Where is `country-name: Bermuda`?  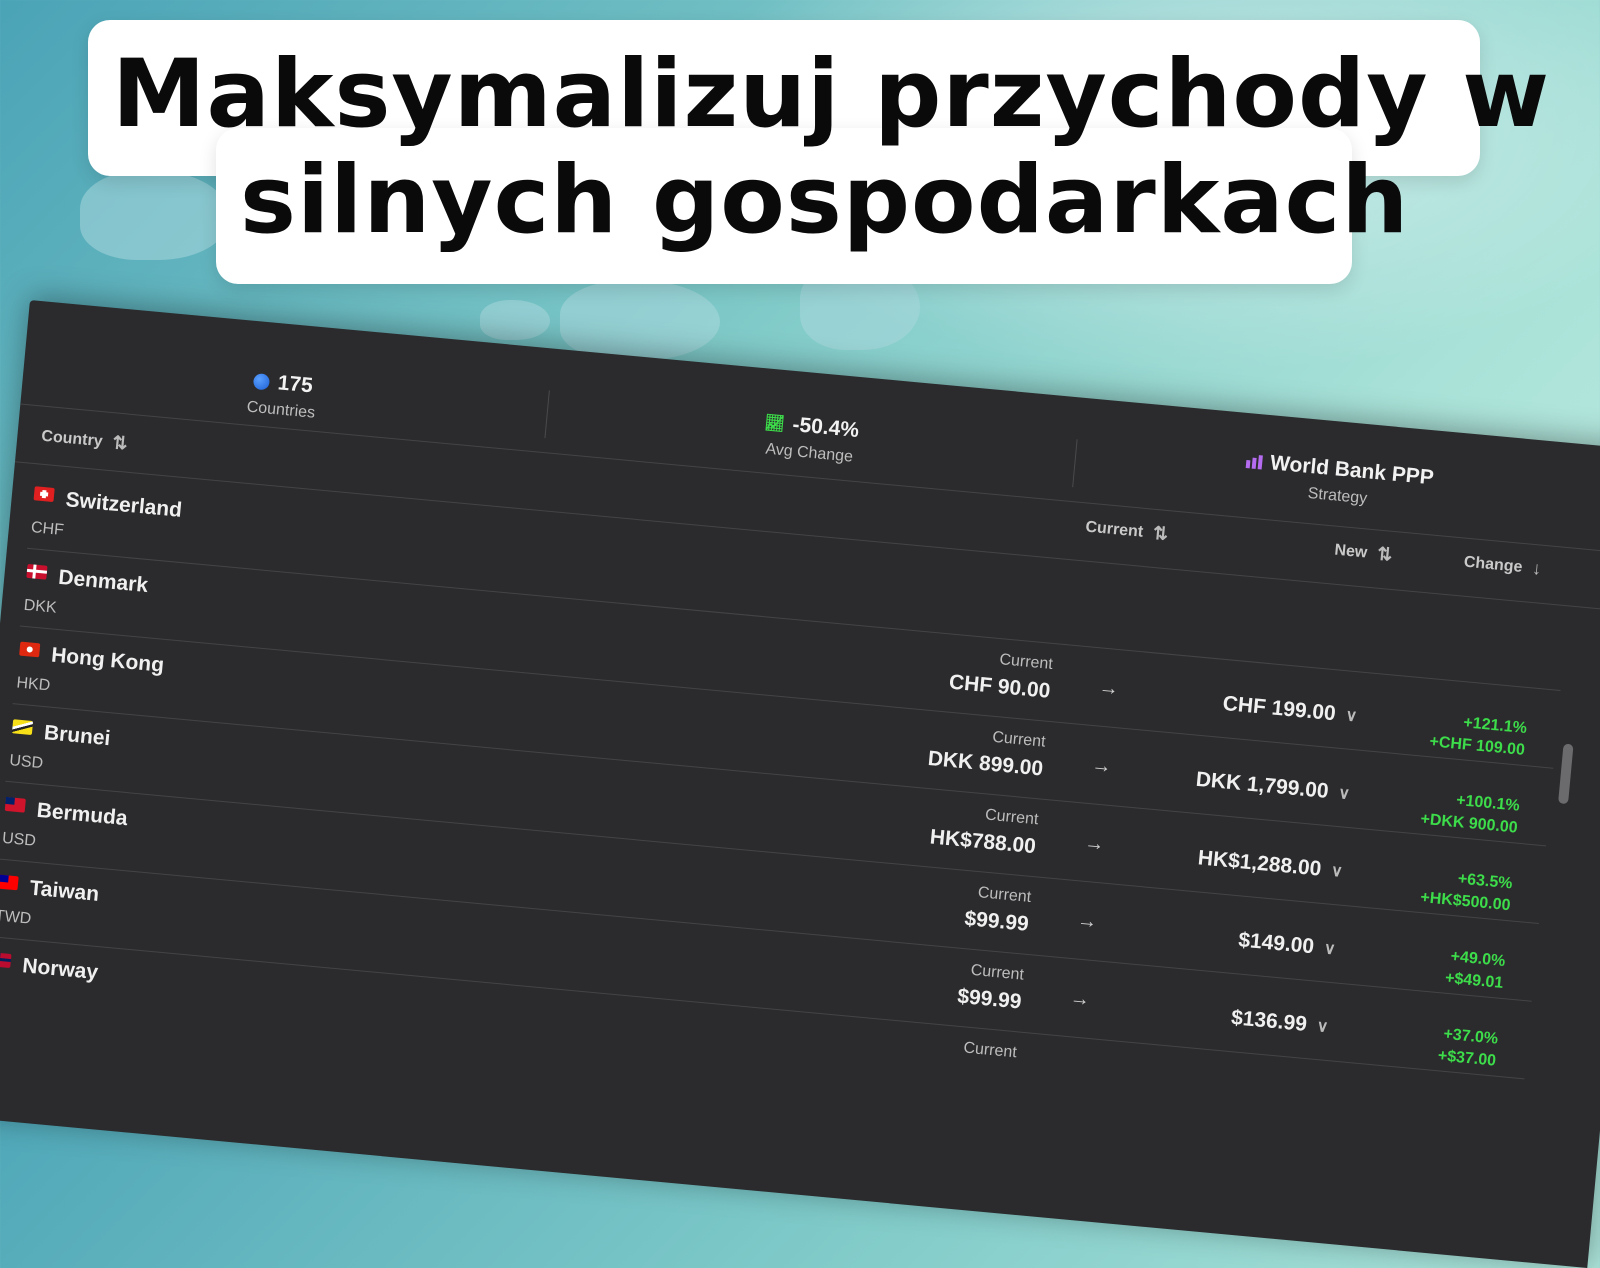
country-name: Bermuda is located at coordinates (82, 814).